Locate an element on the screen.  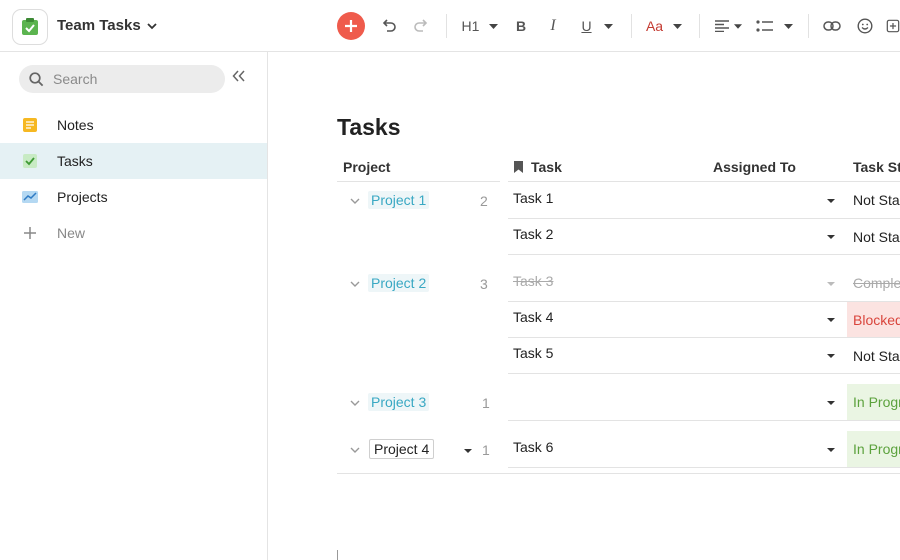
heading-dropdown: H1 is located at coordinates (480, 26).